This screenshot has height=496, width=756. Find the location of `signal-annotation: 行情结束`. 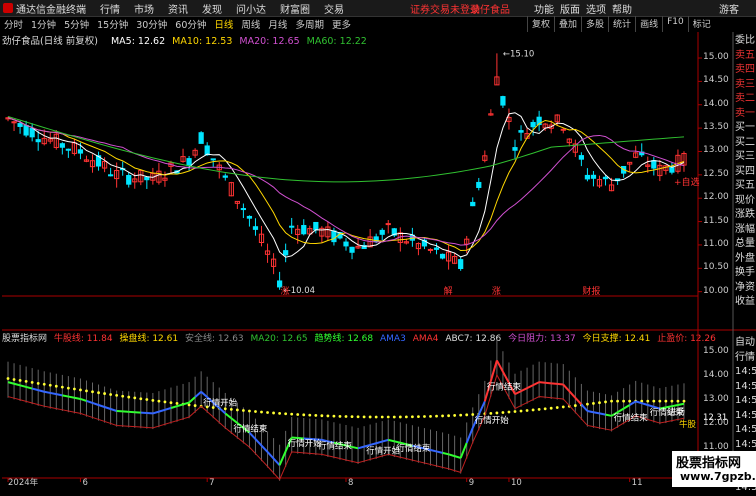

signal-annotation: 行情结束 is located at coordinates (504, 386).